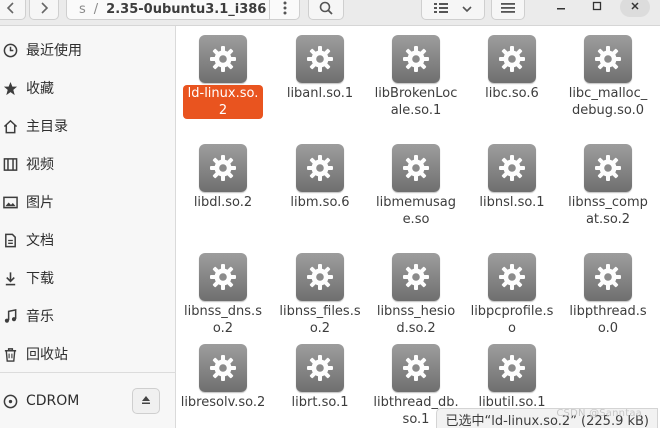 Image resolution: width=660 pixels, height=428 pixels. Describe the element at coordinates (47, 127) in the screenshot. I see `sidebar-item-label: 主目录` at that location.